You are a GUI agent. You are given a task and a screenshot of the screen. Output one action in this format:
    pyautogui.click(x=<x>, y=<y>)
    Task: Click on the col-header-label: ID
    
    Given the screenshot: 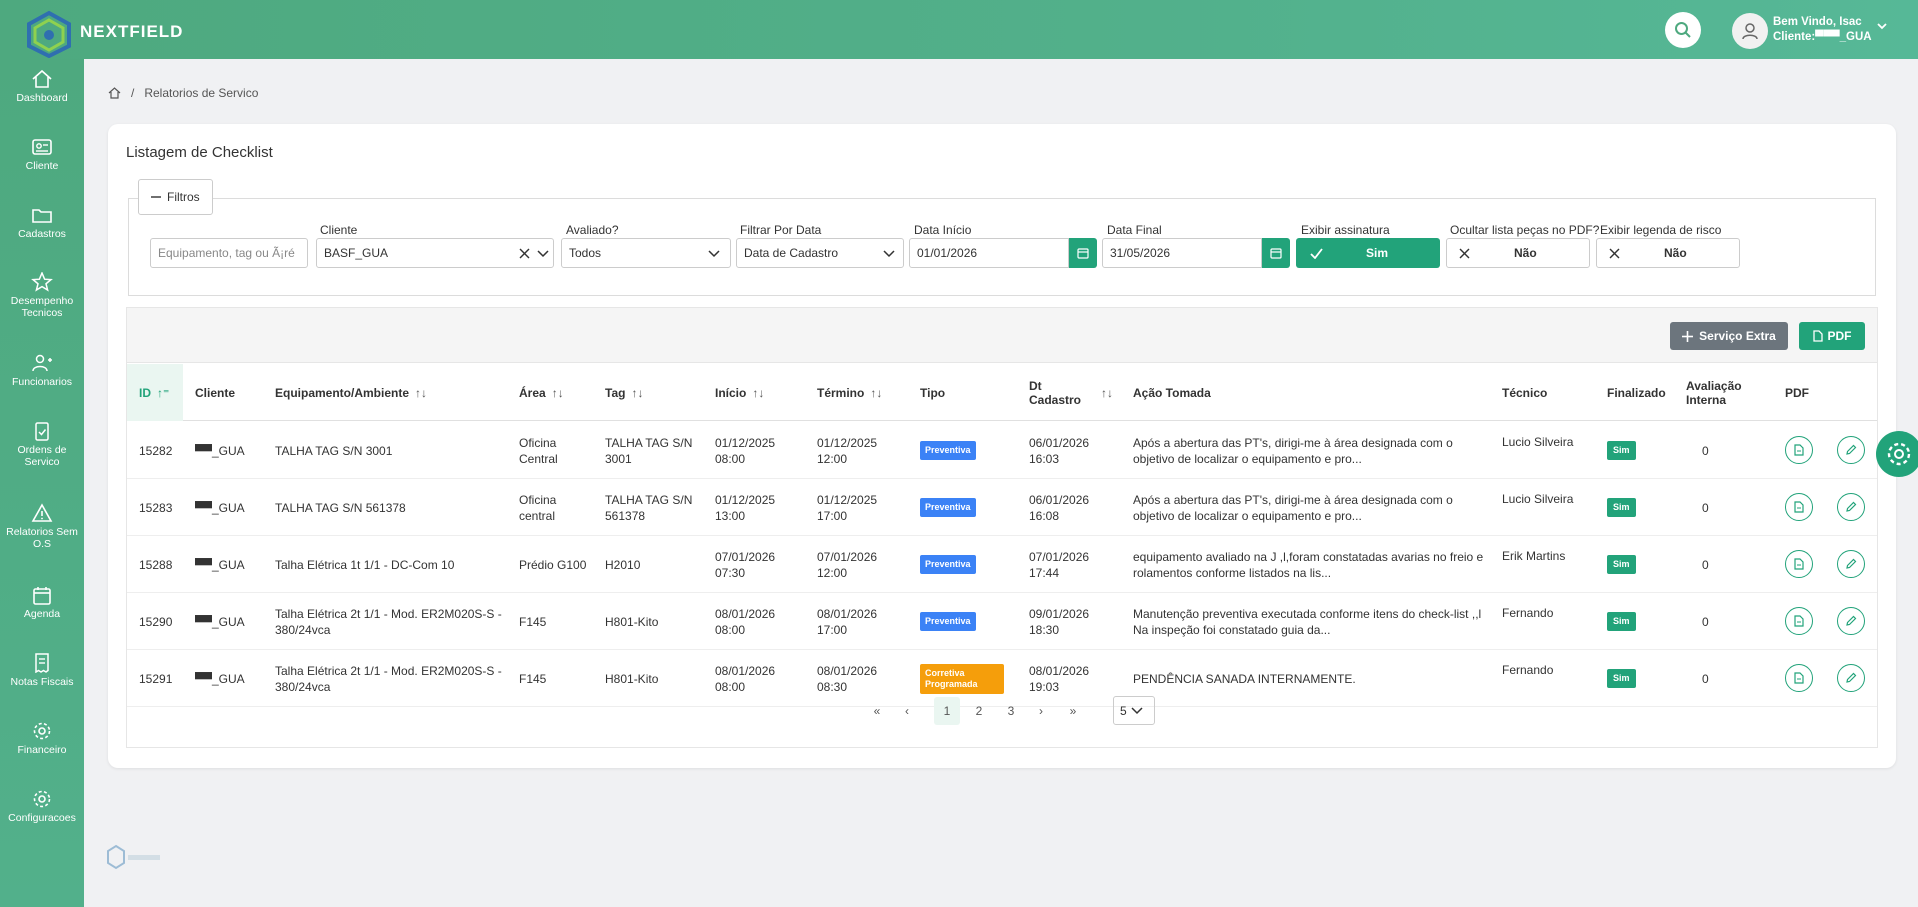 What is the action you would take?
    pyautogui.click(x=145, y=392)
    